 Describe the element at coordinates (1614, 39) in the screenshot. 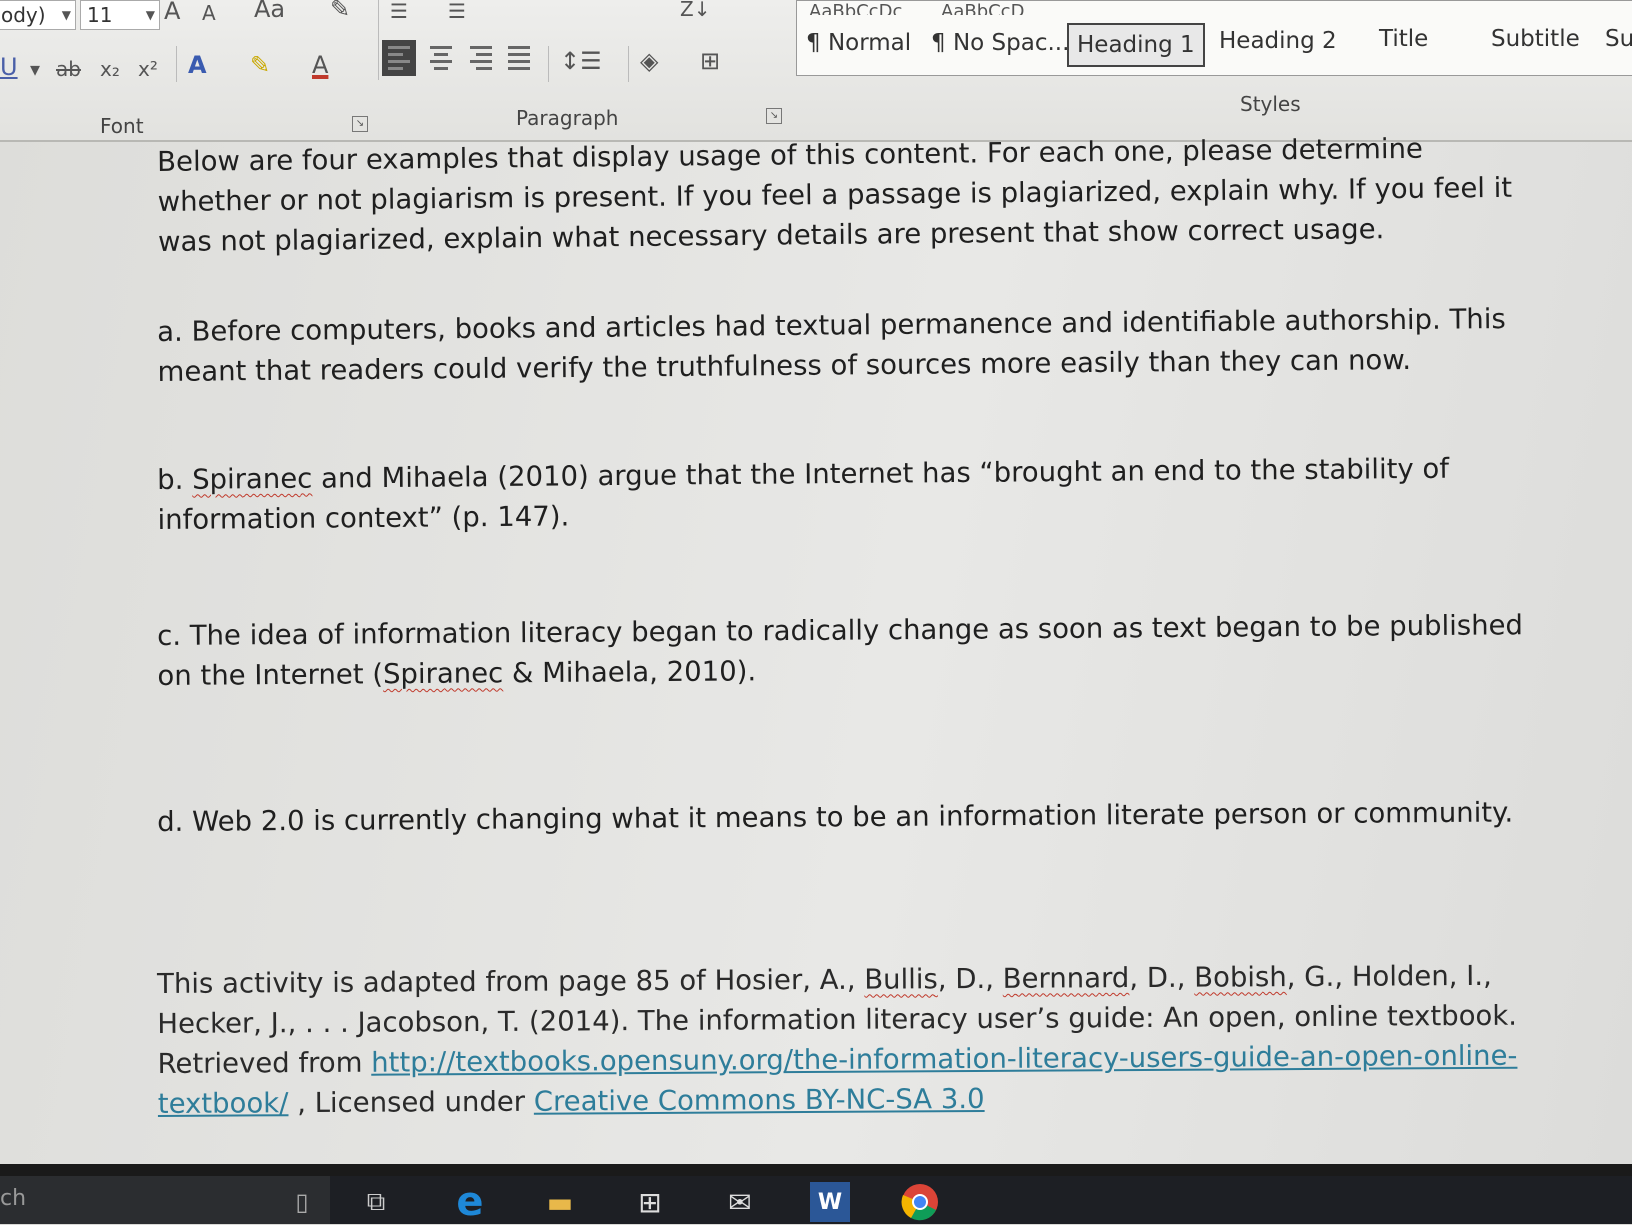

I see `style-subtle: Sul` at that location.